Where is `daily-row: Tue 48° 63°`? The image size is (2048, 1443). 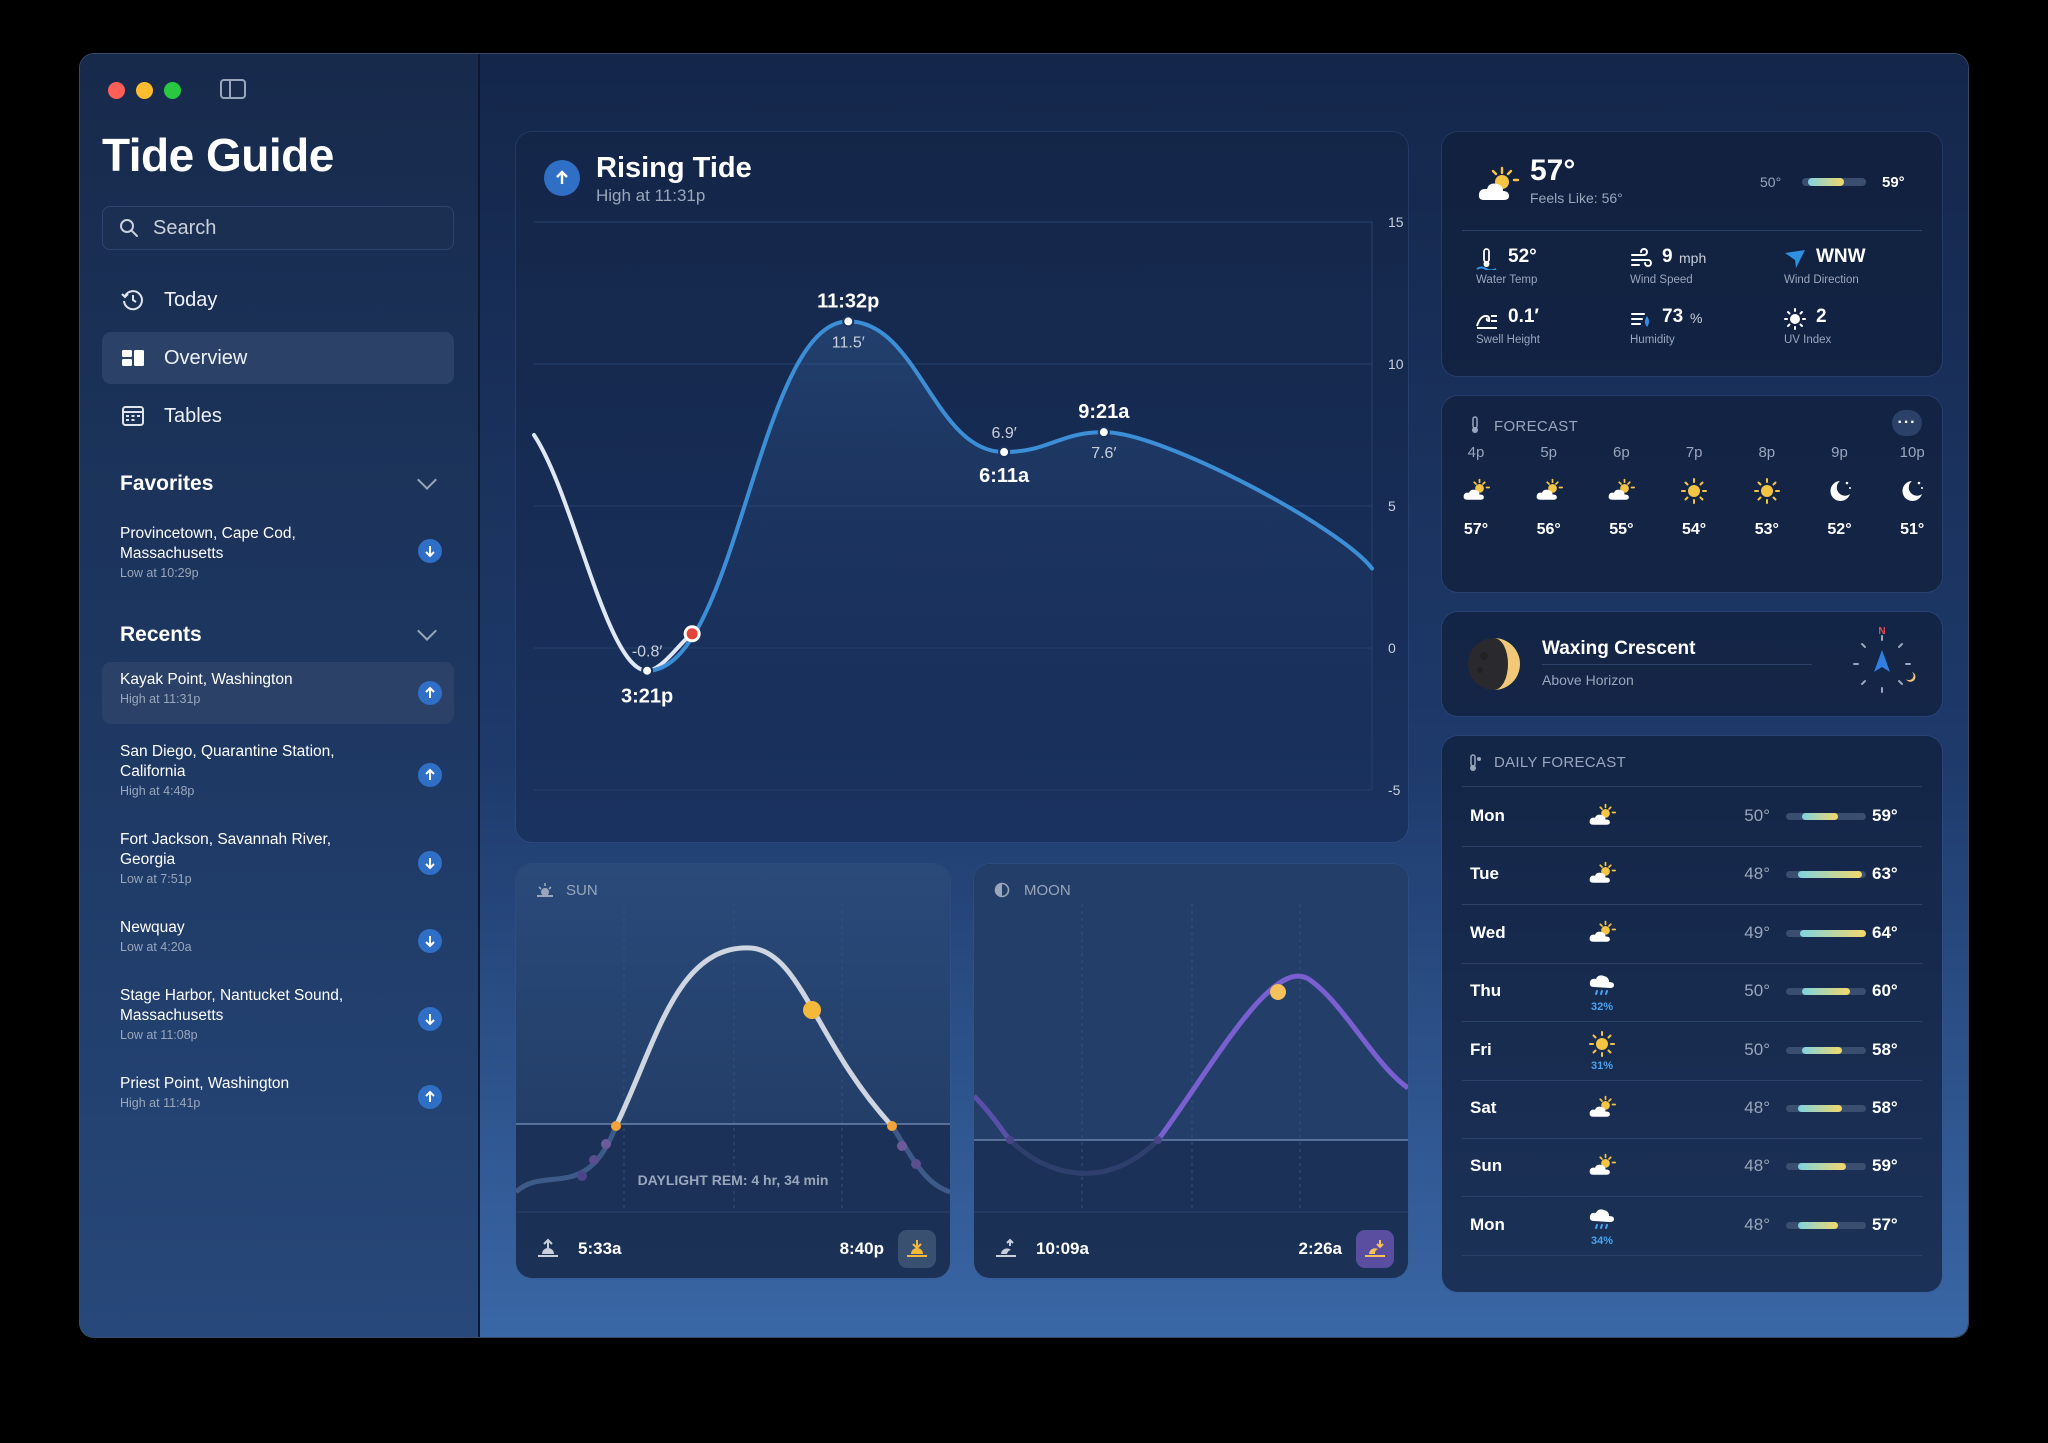 daily-row: Tue 48° 63° is located at coordinates (1692, 876).